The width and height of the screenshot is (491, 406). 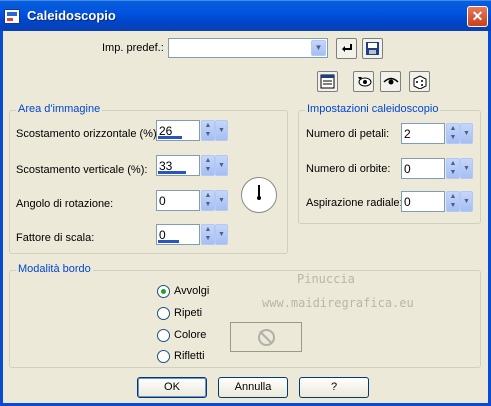 What do you see at coordinates (178, 200) in the screenshot?
I see `rotation-angle-input: 0` at bounding box center [178, 200].